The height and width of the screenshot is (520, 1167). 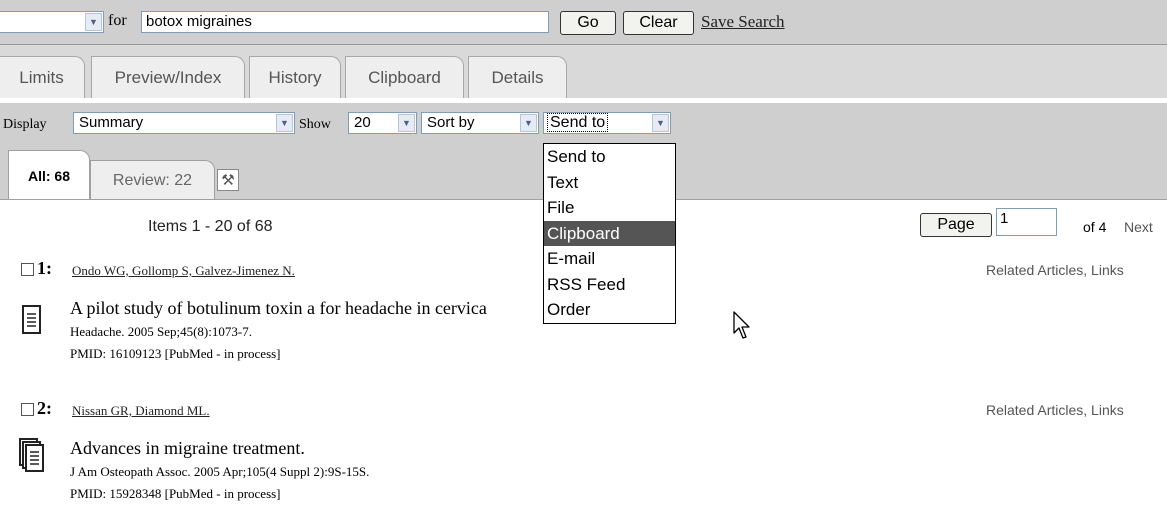 What do you see at coordinates (141, 411) in the screenshot?
I see `result-authors-link: Nissan GR, Diamond ML.` at bounding box center [141, 411].